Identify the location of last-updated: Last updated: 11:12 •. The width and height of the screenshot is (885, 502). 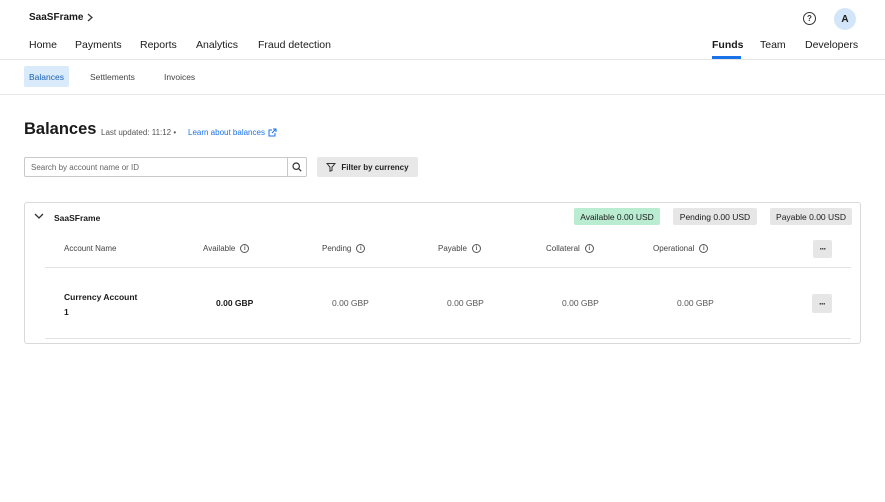
(139, 132).